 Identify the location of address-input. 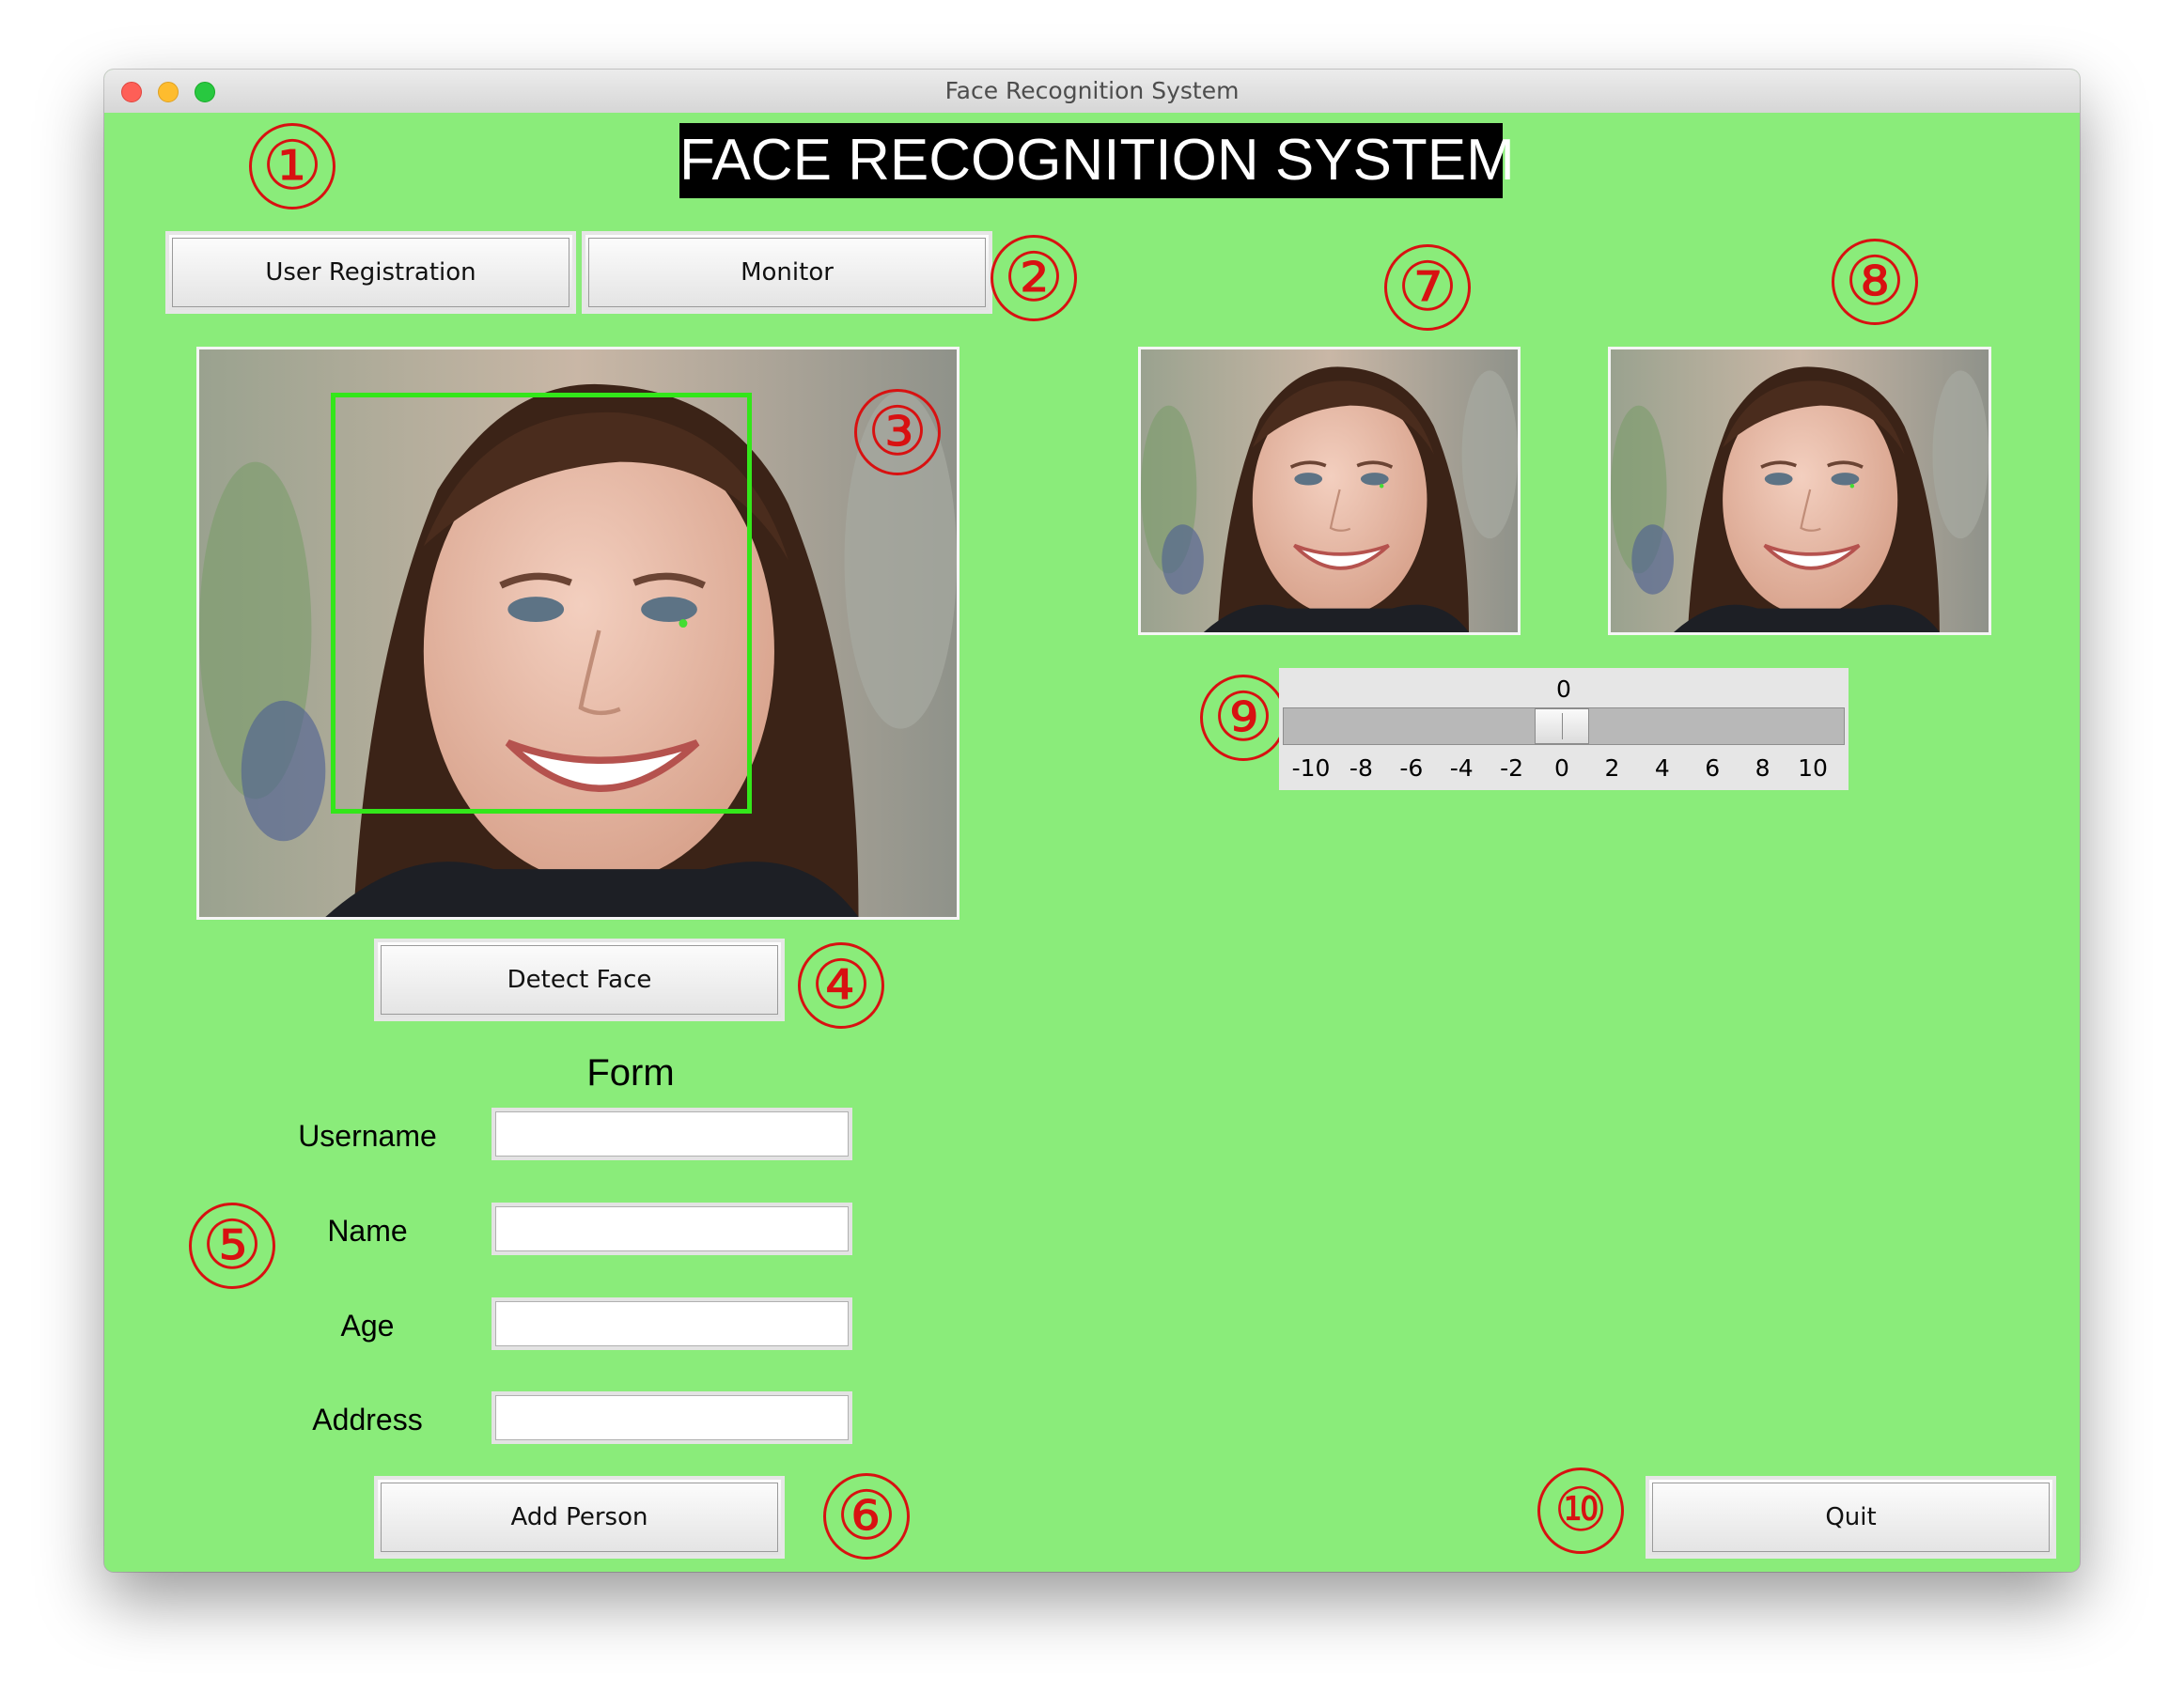
(671, 1417).